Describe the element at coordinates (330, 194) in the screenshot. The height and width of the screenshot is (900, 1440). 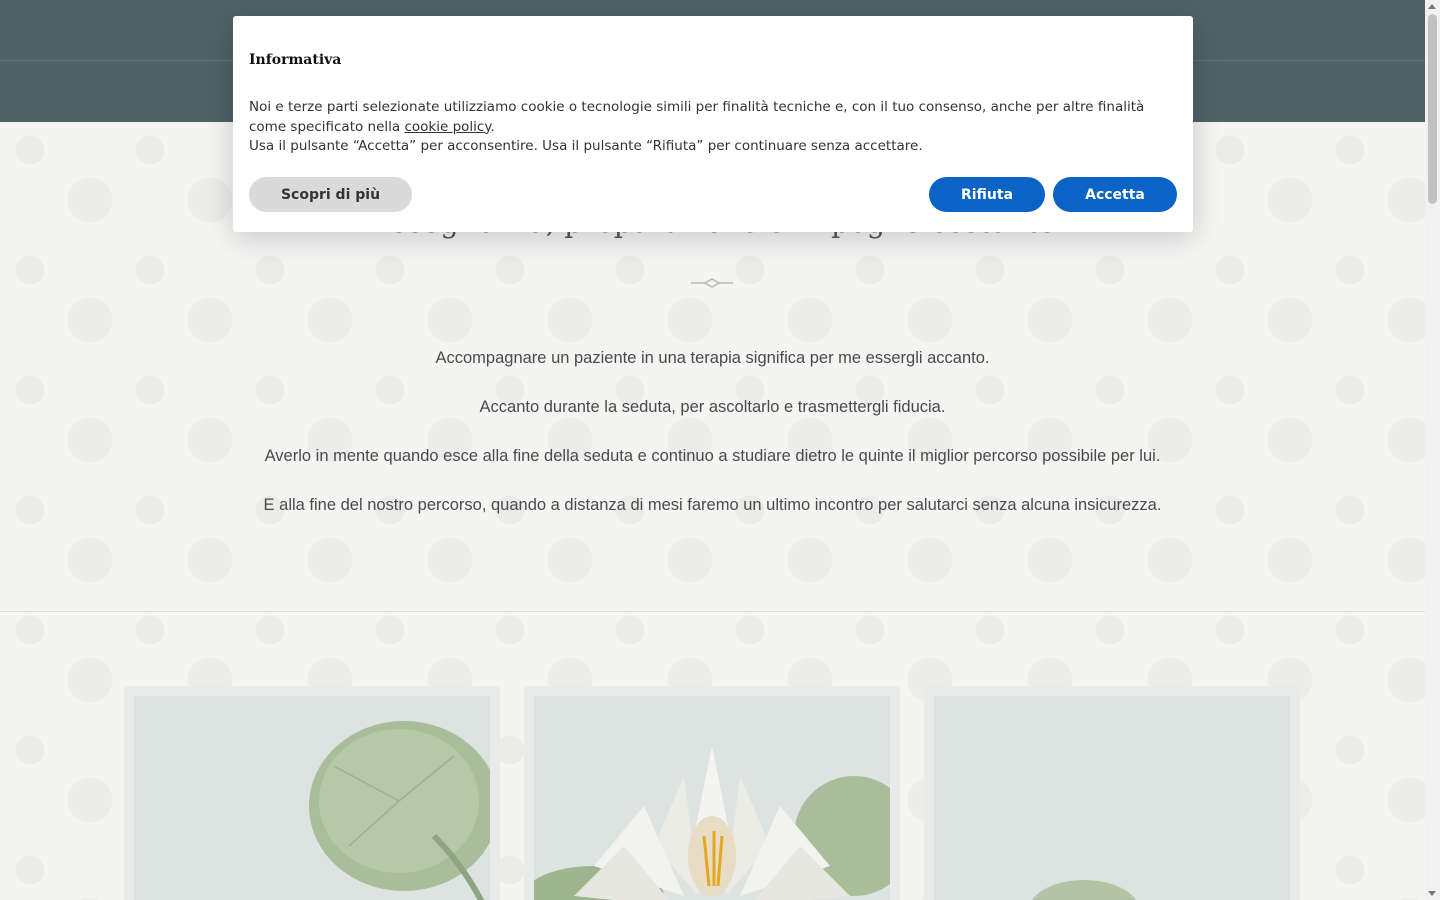
I see `learn-more-button: Scopri di più` at that location.